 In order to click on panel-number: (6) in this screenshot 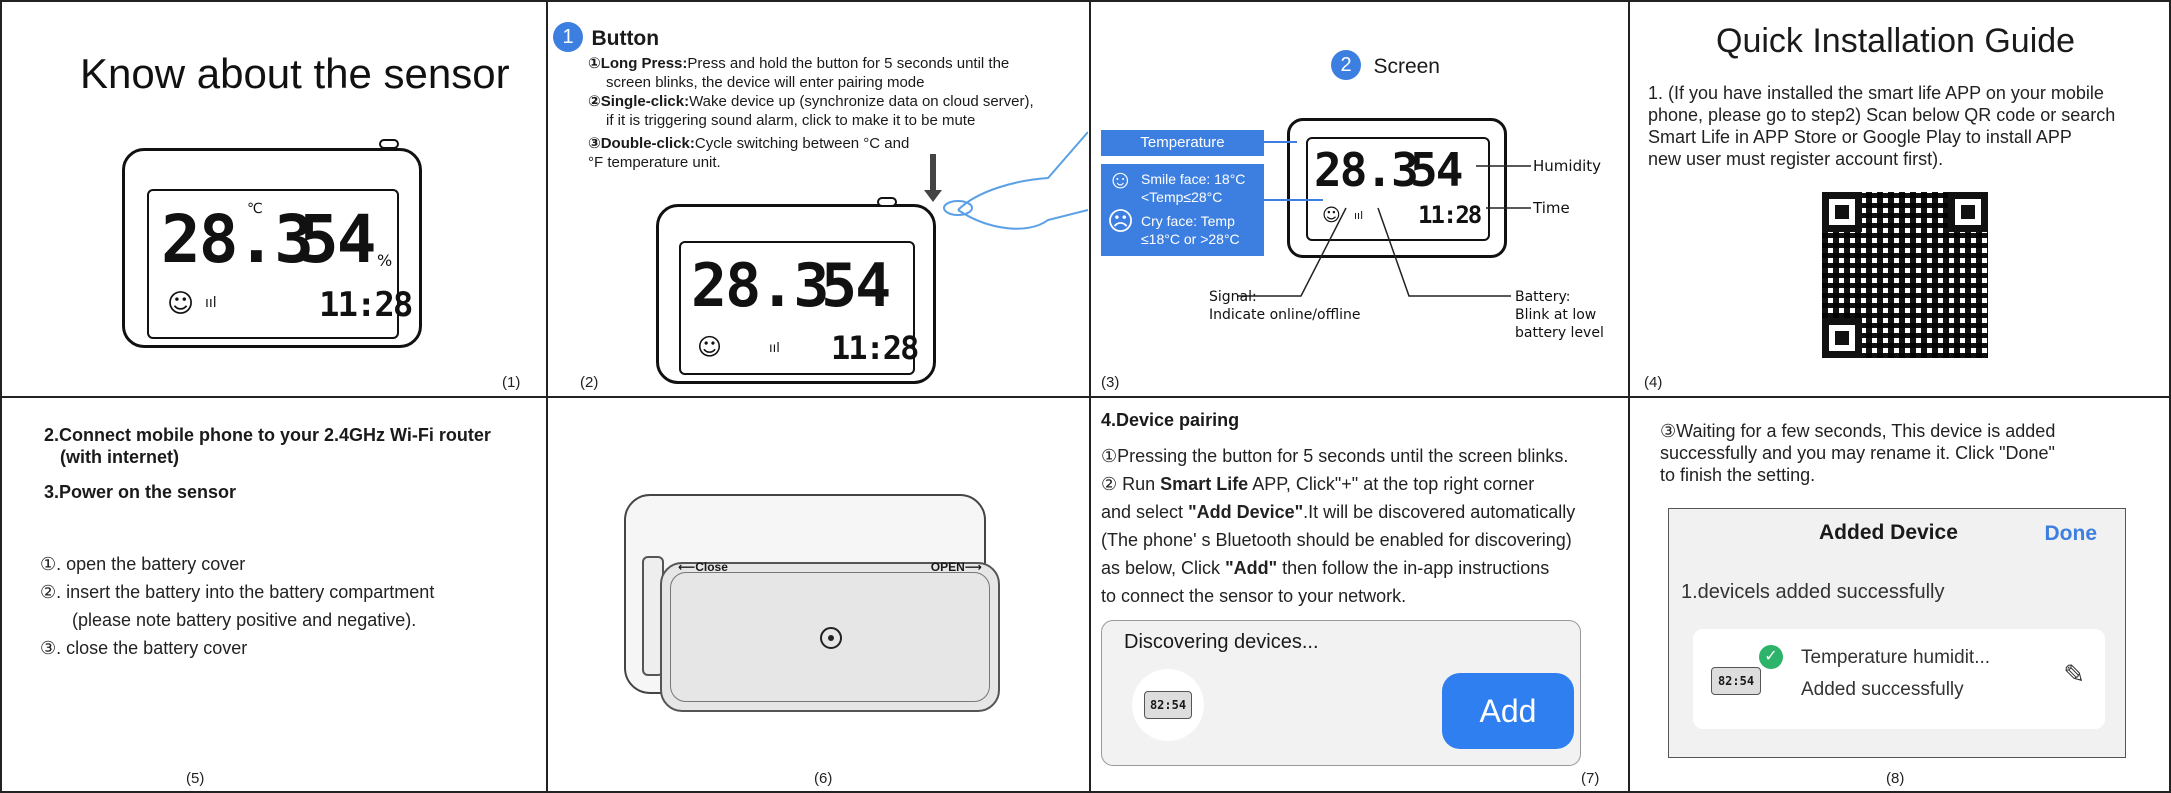, I will do `click(823, 778)`.